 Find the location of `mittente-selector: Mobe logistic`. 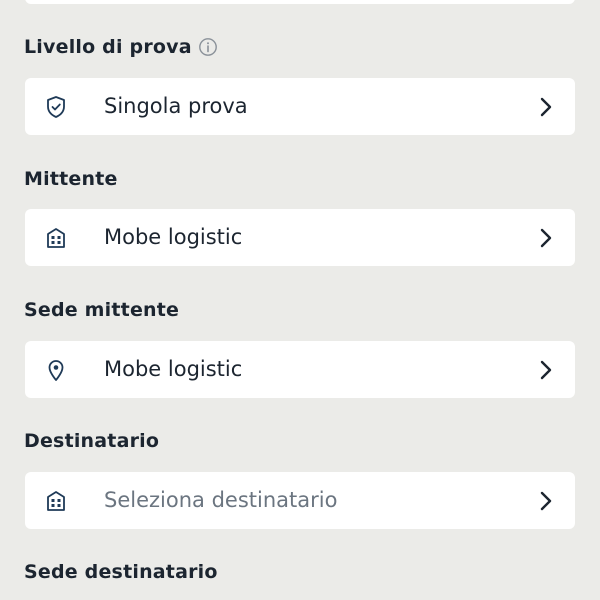

mittente-selector: Mobe logistic is located at coordinates (300, 237).